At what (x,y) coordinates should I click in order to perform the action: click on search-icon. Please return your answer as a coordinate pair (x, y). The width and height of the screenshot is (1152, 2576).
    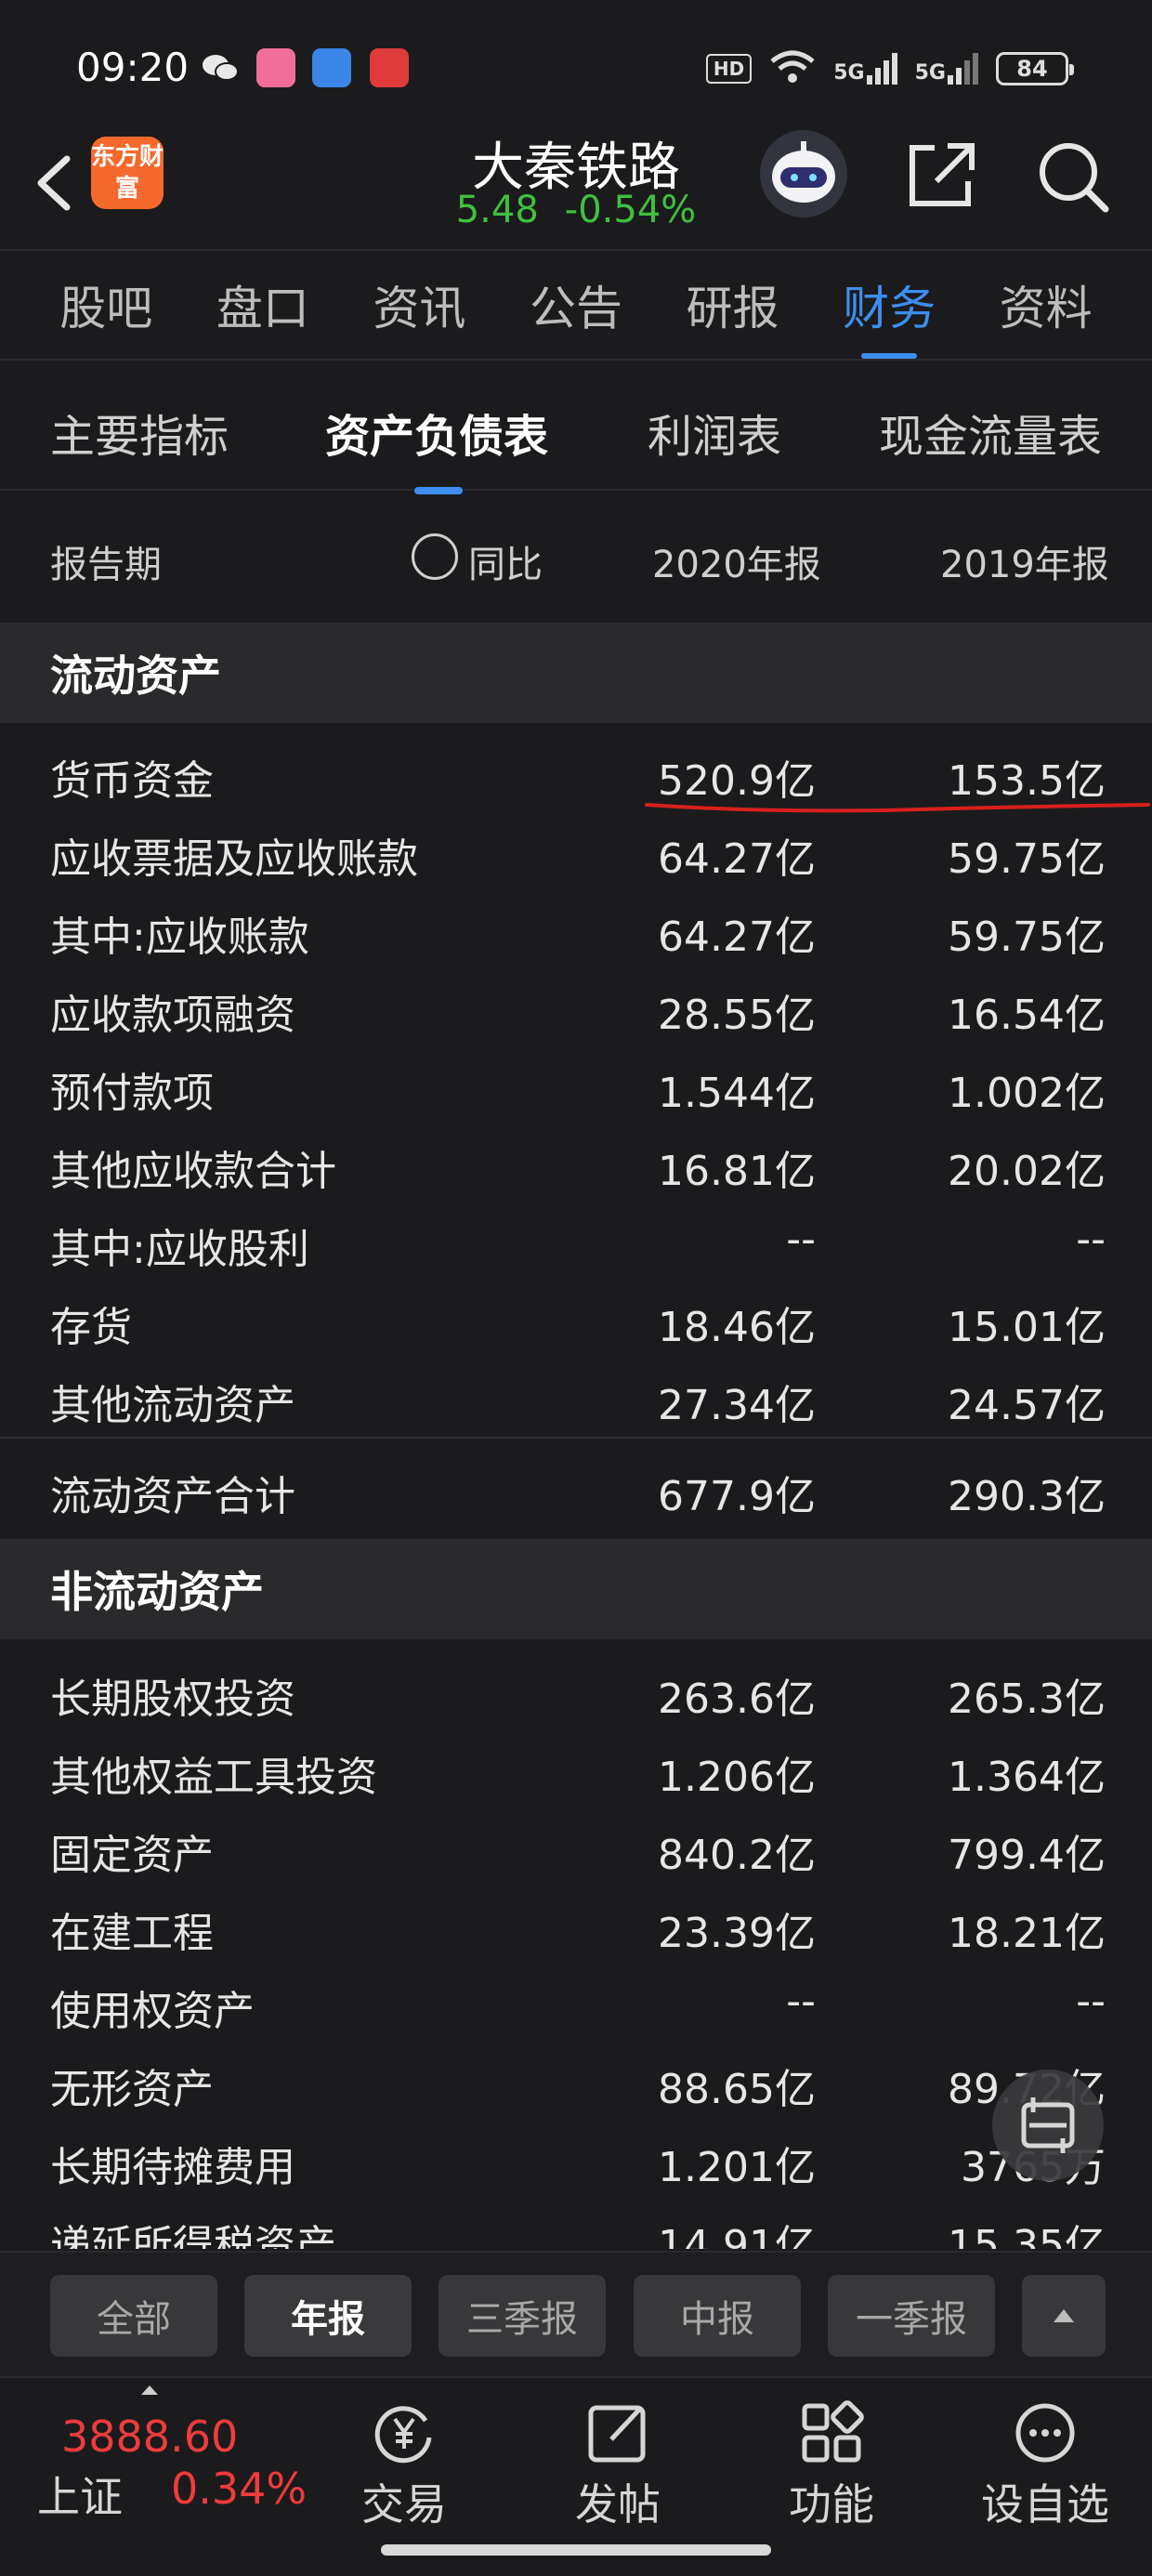
    Looking at the image, I should click on (1072, 176).